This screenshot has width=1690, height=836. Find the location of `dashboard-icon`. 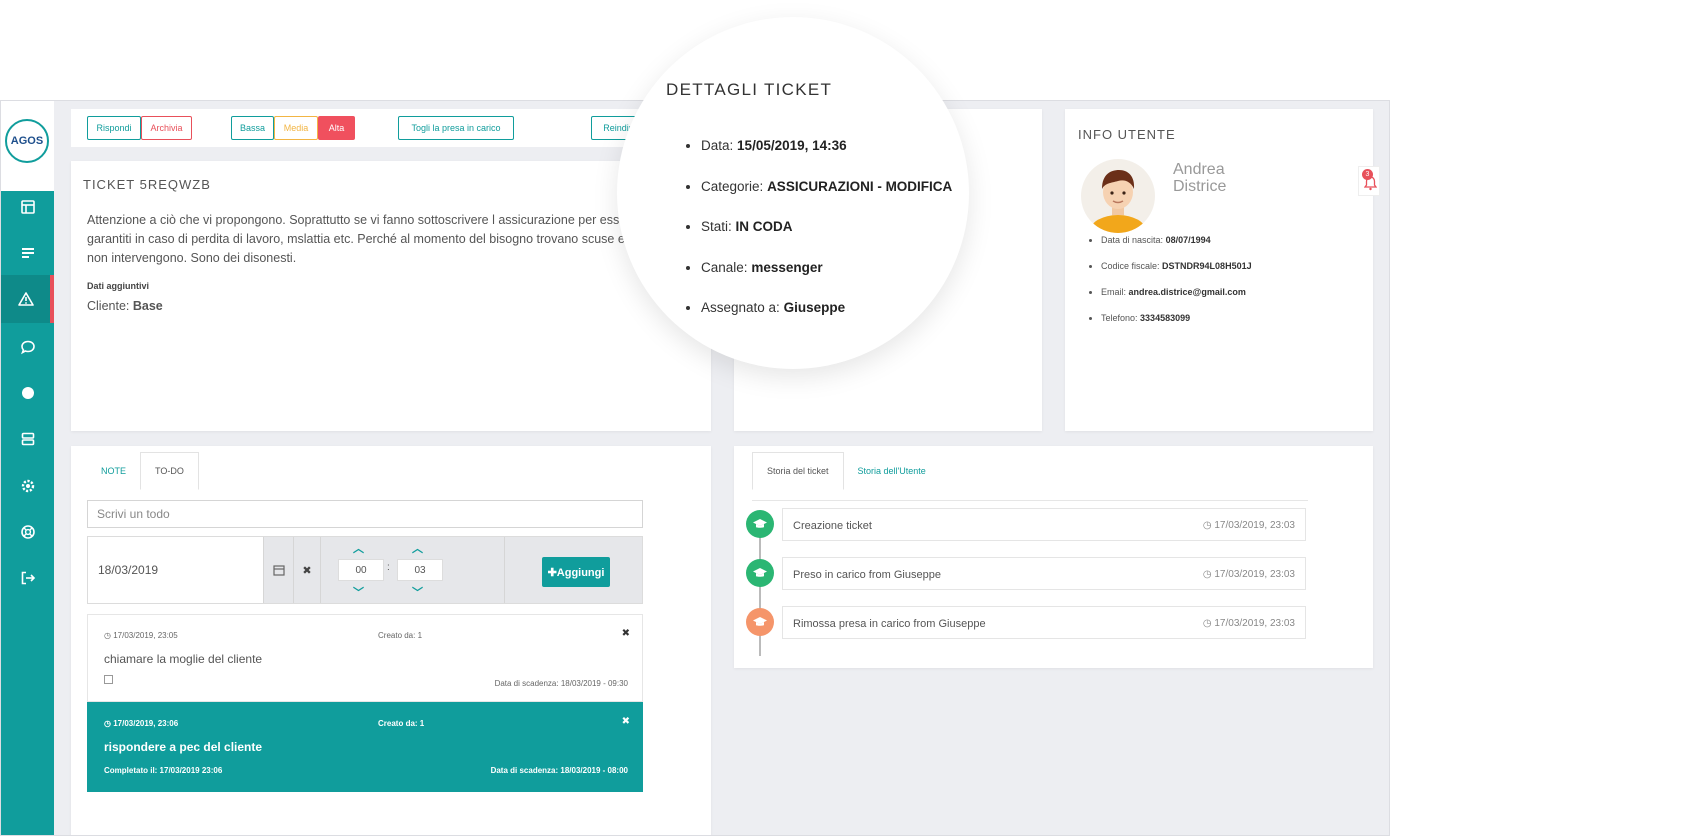

dashboard-icon is located at coordinates (27, 207).